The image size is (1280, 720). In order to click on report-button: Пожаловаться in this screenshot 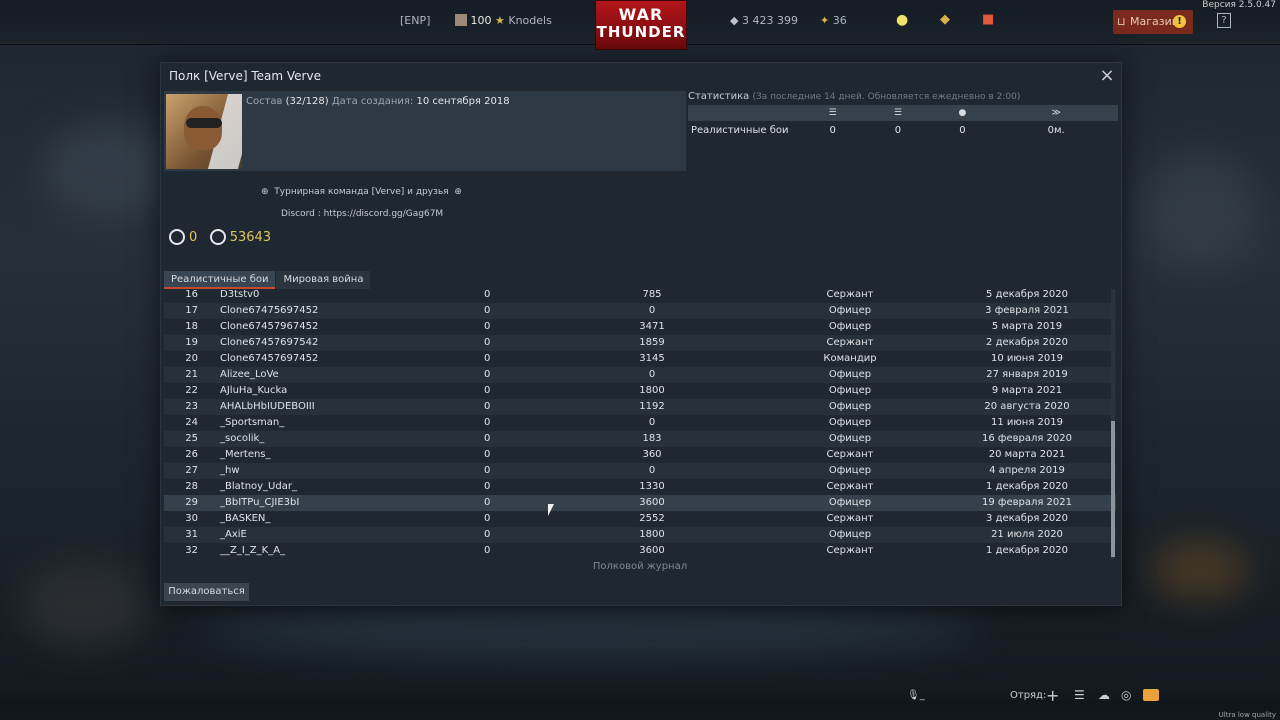, I will do `click(206, 592)`.